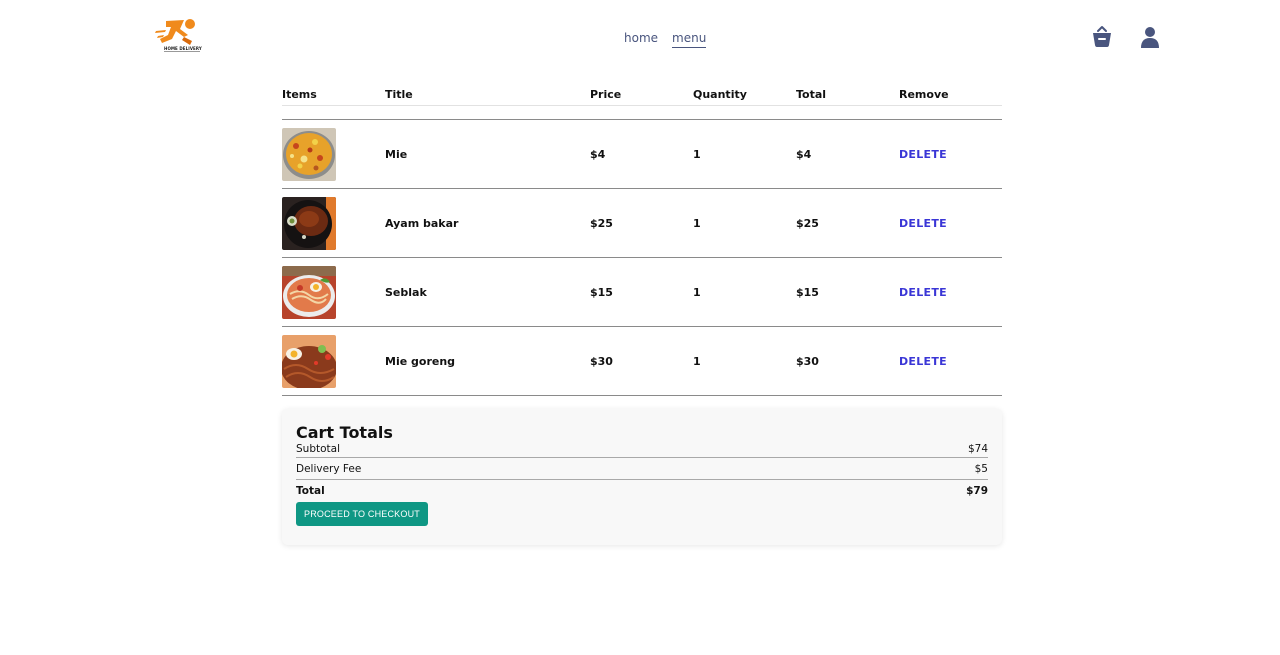 The width and height of the screenshot is (1280, 655). Describe the element at coordinates (665, 39) in the screenshot. I see `nav-links: home menu` at that location.